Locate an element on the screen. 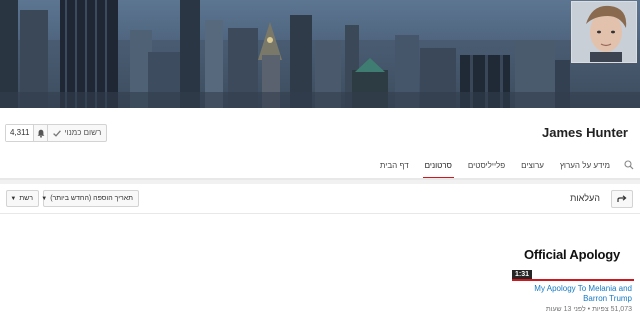 The image size is (640, 335). checkmark-icon is located at coordinates (57, 133).